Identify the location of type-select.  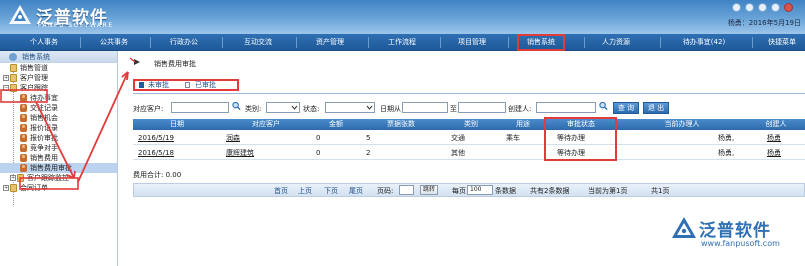
(283, 107).